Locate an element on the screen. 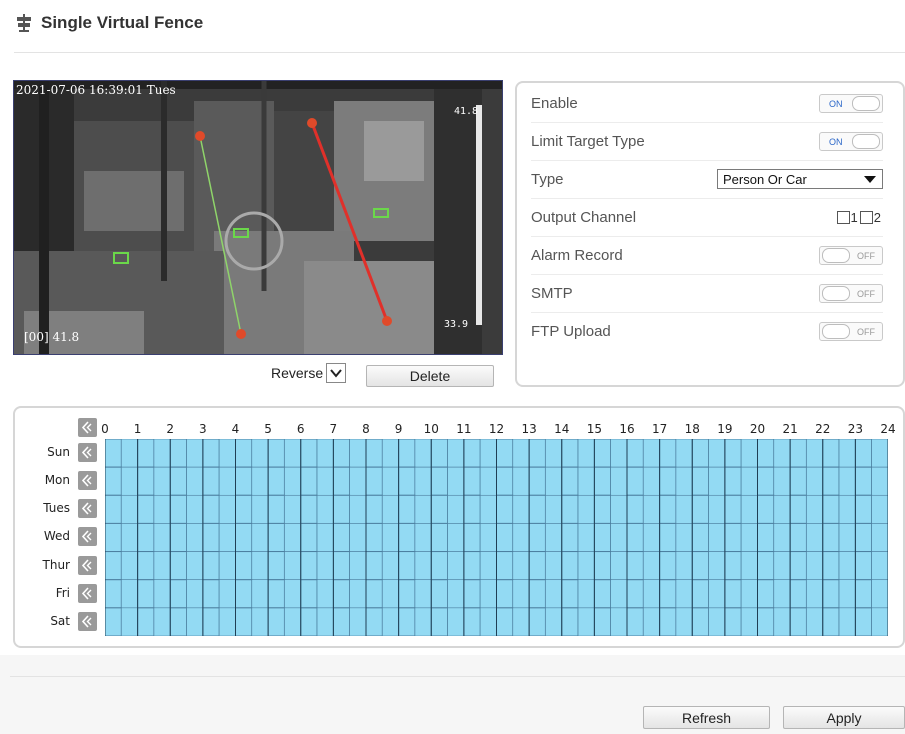 The width and height of the screenshot is (905, 734). day-toggle-button-tues is located at coordinates (87, 509).